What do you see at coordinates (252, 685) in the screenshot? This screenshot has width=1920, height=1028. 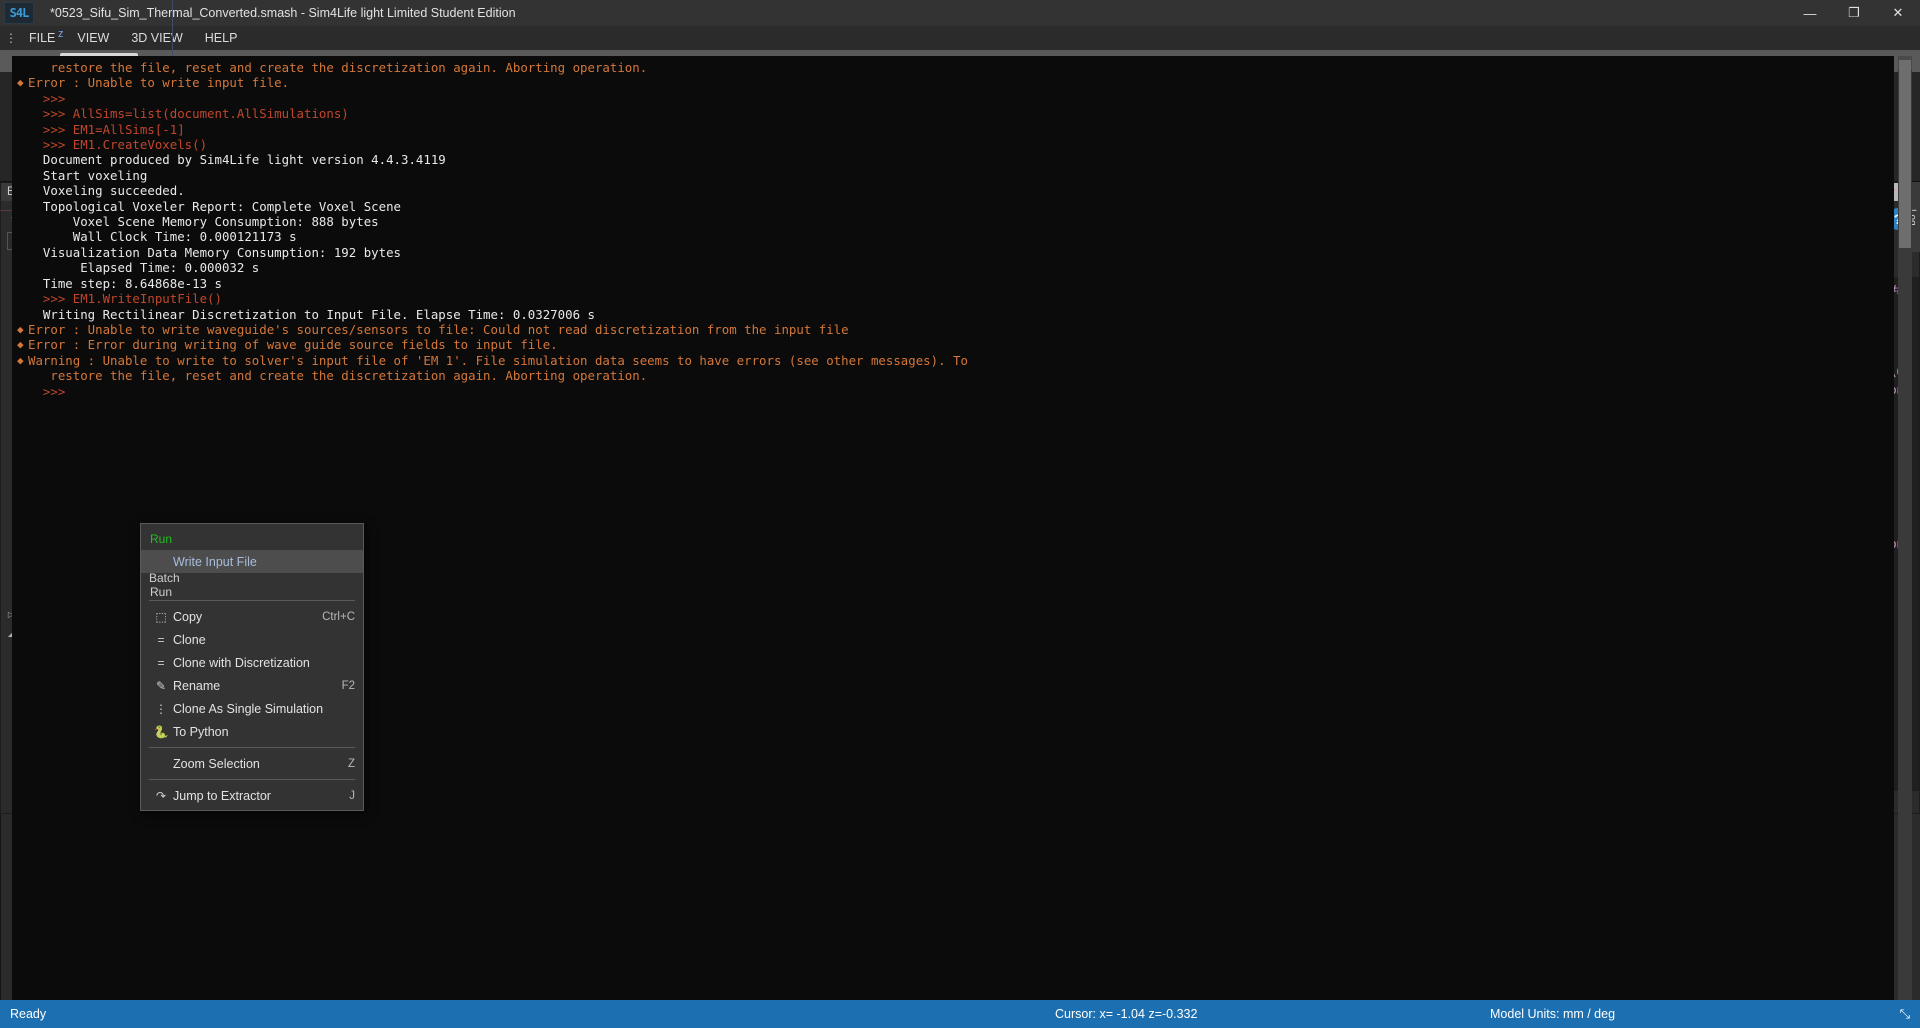 I see `context-menu-item-rename: ✎ Rename F2` at bounding box center [252, 685].